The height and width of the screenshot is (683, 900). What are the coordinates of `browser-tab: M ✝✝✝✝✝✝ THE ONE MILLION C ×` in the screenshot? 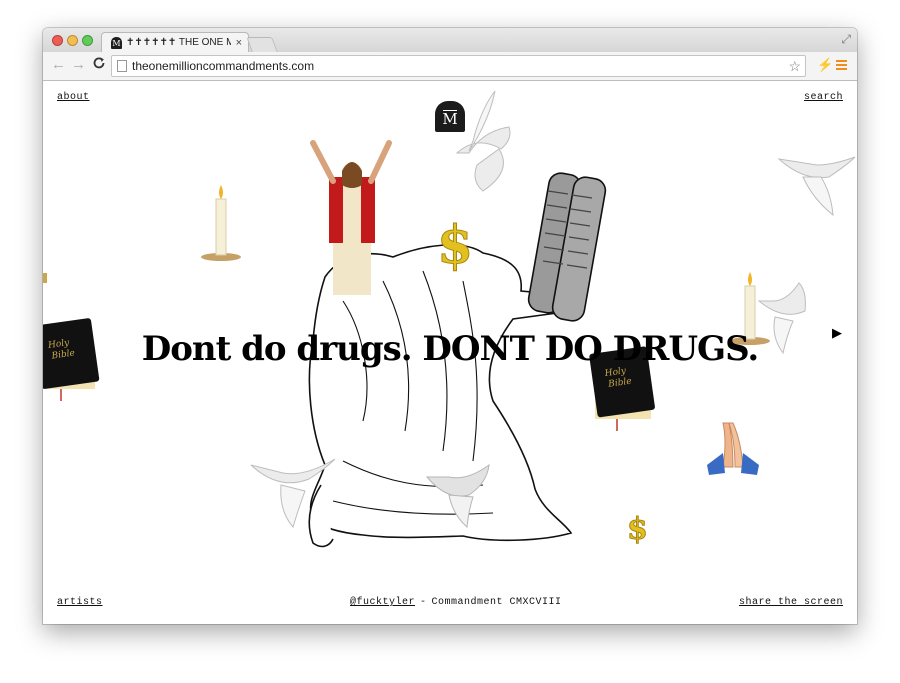 It's located at (175, 42).